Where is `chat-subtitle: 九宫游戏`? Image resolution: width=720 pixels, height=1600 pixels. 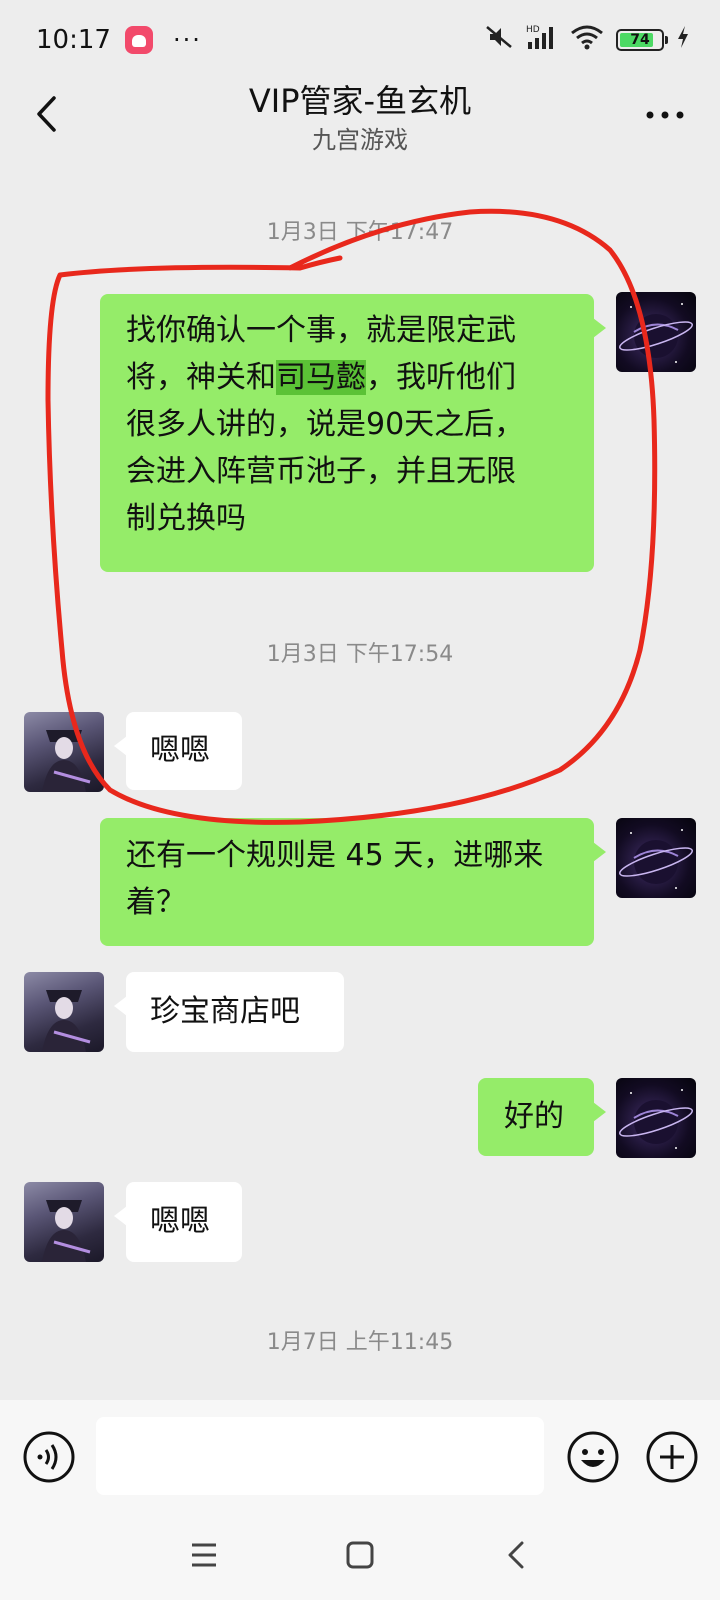 chat-subtitle: 九宫游戏 is located at coordinates (360, 140).